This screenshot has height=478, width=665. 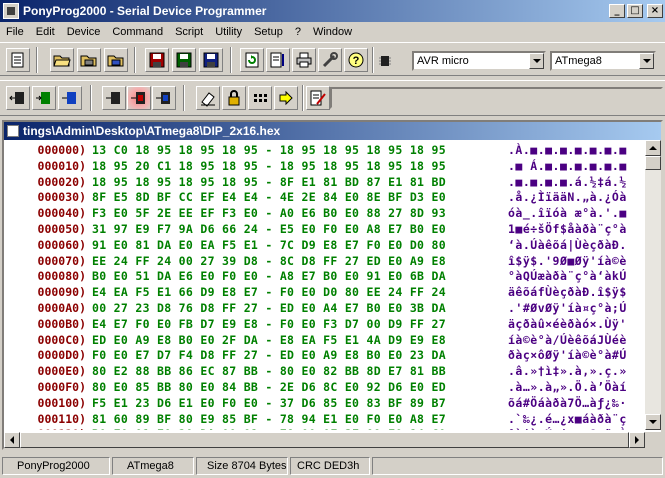 I want to click on menu-script: Script, so click(x=189, y=32).